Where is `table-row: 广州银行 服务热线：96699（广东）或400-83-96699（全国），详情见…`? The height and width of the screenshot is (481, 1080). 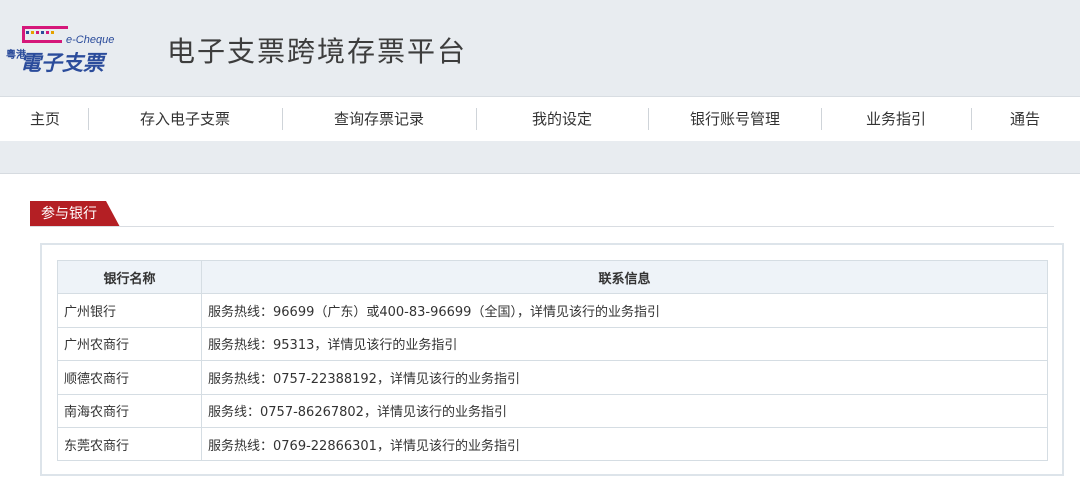 table-row: 广州银行 服务热线：96699（广东）或400-83-96699（全国），详情见… is located at coordinates (552, 310).